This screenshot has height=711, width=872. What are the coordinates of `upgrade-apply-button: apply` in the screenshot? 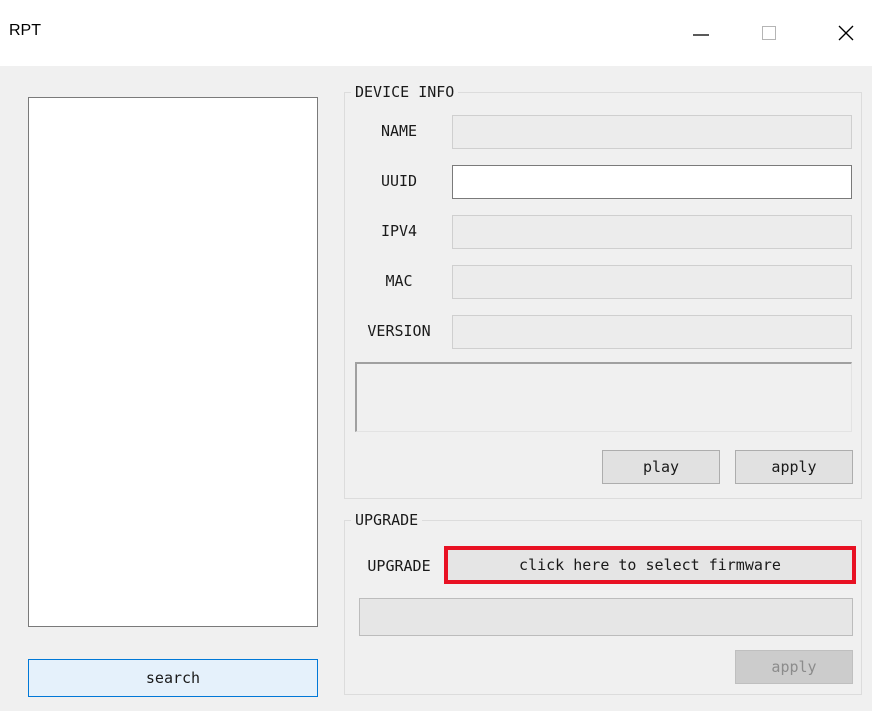 It's located at (794, 667).